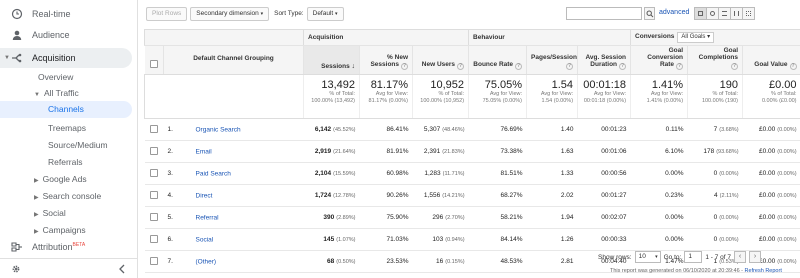  What do you see at coordinates (323, 173) in the screenshot?
I see `sessions-cell-value: 2,104` at bounding box center [323, 173].